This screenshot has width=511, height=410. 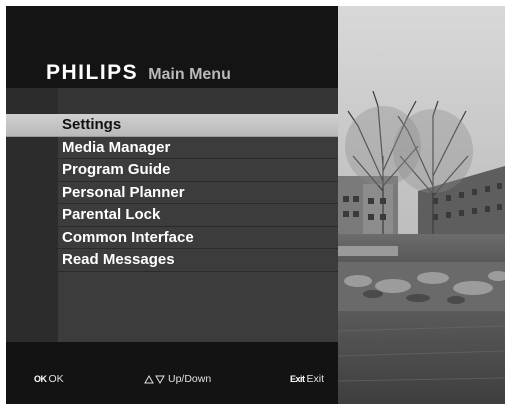 I want to click on up-down-hint: Up/Down, so click(x=177, y=379).